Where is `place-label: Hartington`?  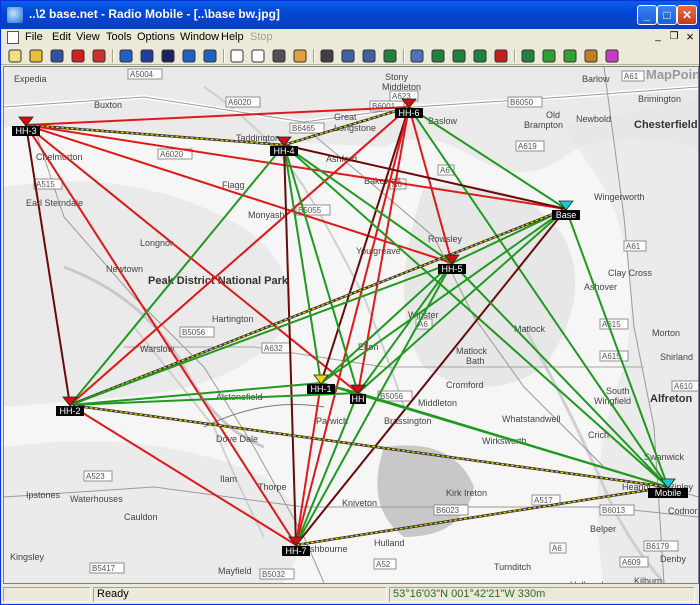 place-label: Hartington is located at coordinates (233, 319).